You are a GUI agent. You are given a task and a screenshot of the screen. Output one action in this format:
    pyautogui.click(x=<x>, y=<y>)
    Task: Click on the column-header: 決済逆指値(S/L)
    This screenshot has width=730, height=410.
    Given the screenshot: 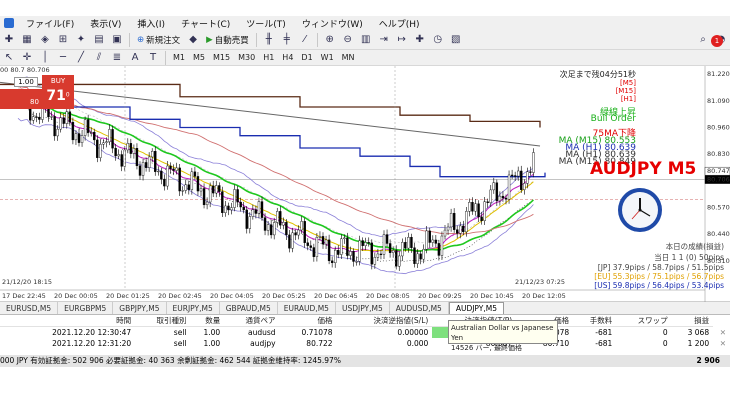 What is the action you would take?
    pyautogui.click(x=384, y=321)
    